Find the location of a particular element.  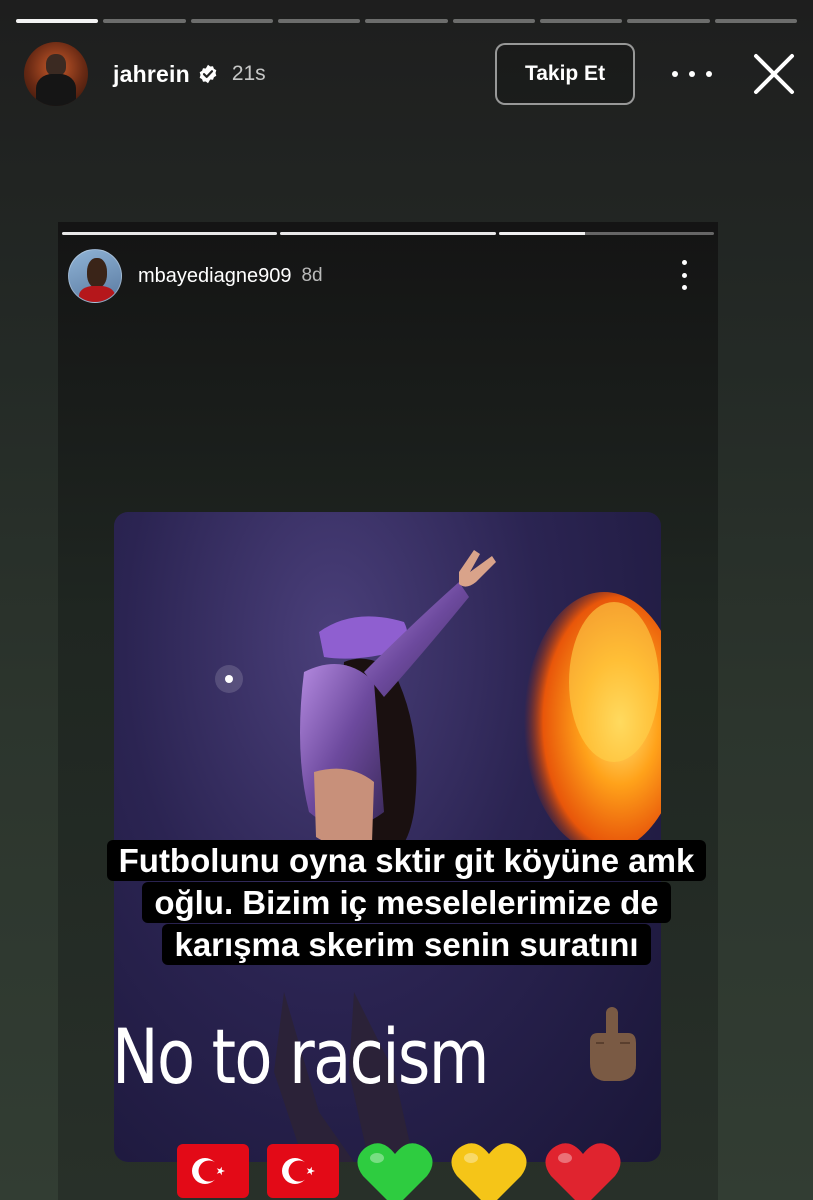

caption-line: oğlu. Bizim iç meselelerimize de is located at coordinates (406, 902).